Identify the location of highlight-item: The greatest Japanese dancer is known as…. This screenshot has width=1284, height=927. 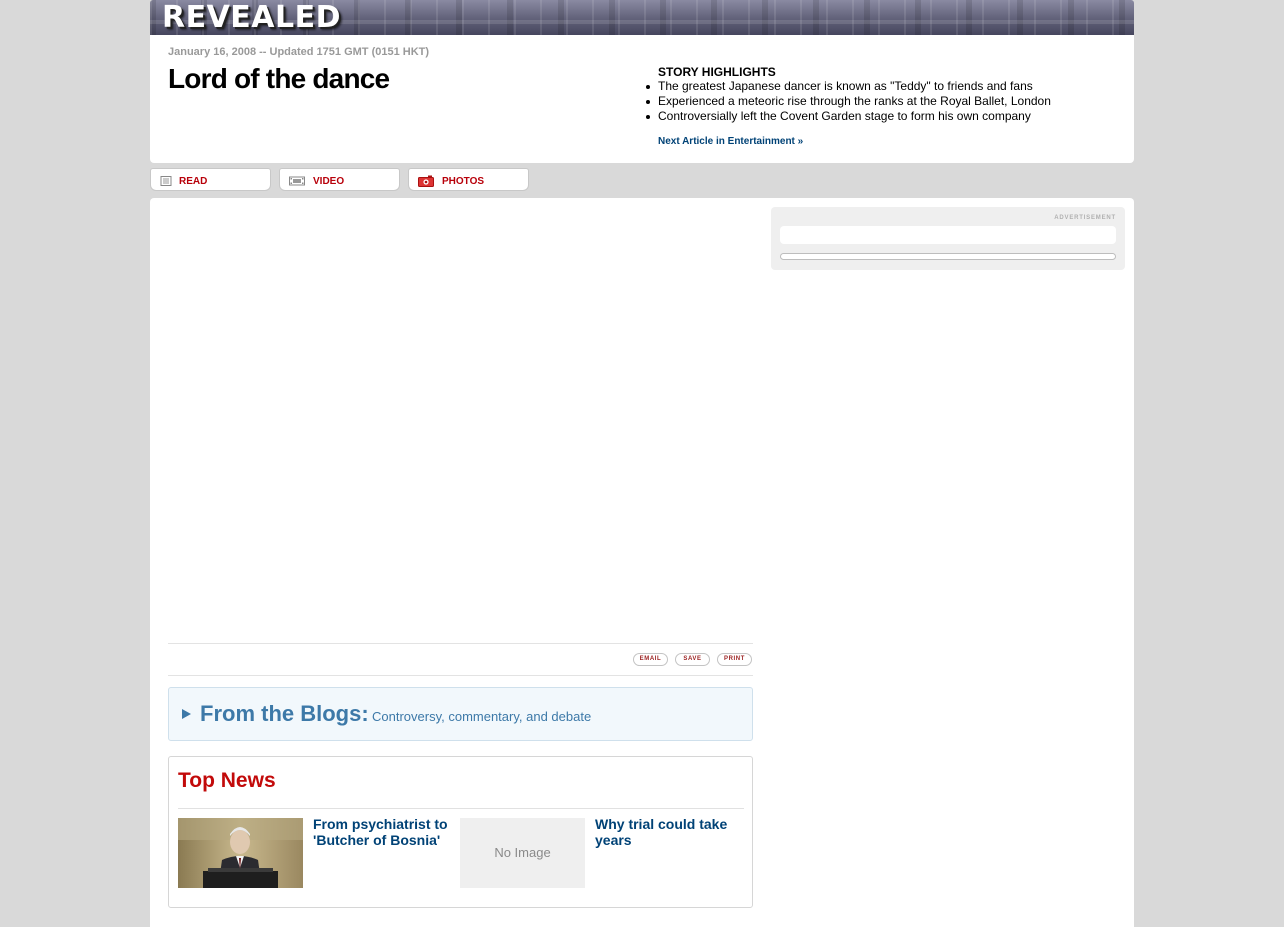
(882, 86).